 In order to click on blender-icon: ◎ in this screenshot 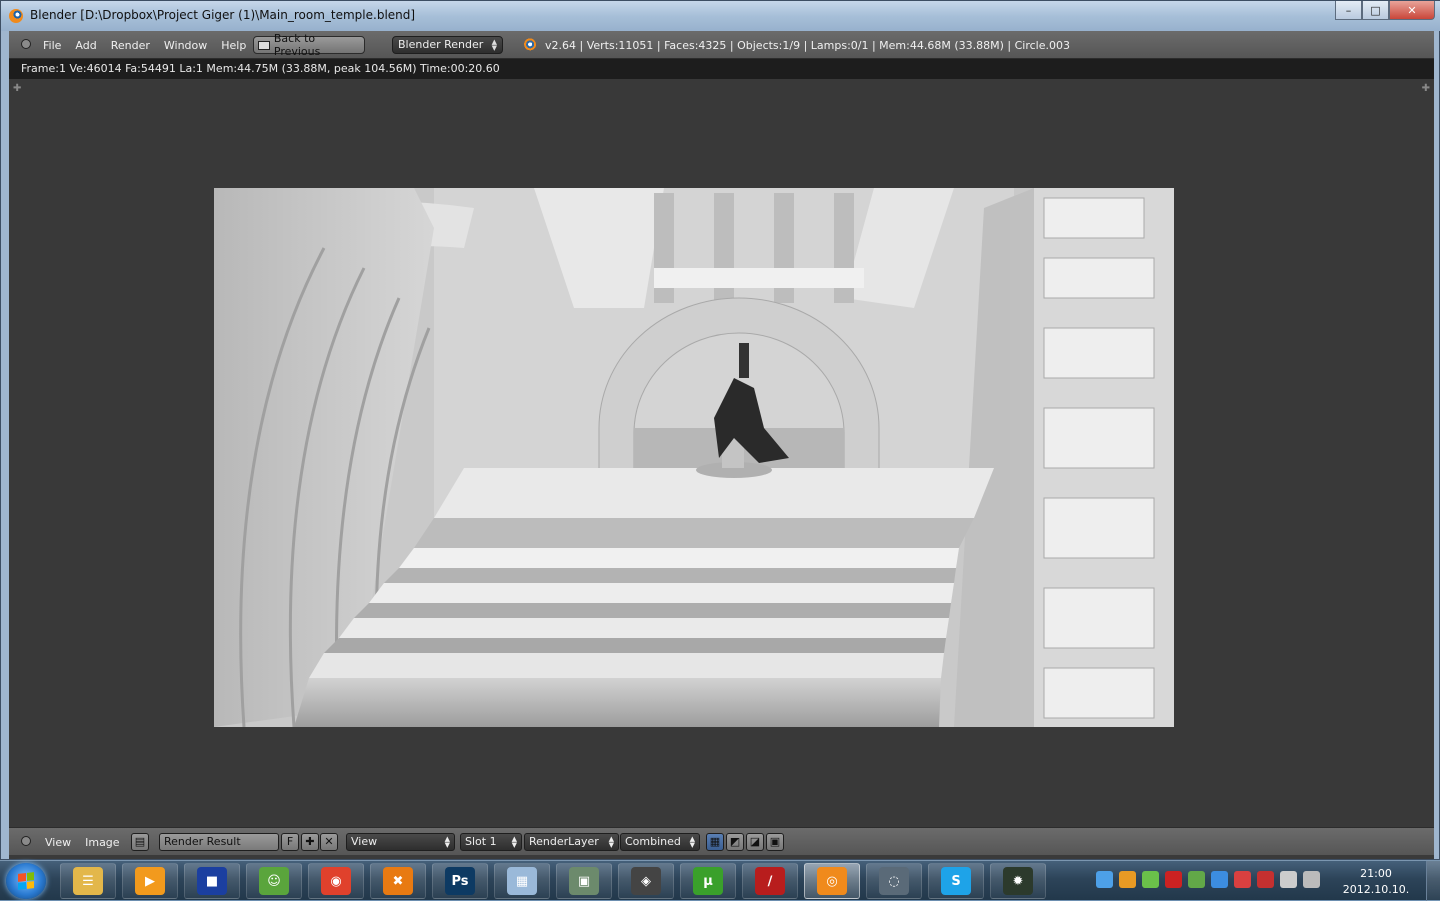, I will do `click(832, 881)`.